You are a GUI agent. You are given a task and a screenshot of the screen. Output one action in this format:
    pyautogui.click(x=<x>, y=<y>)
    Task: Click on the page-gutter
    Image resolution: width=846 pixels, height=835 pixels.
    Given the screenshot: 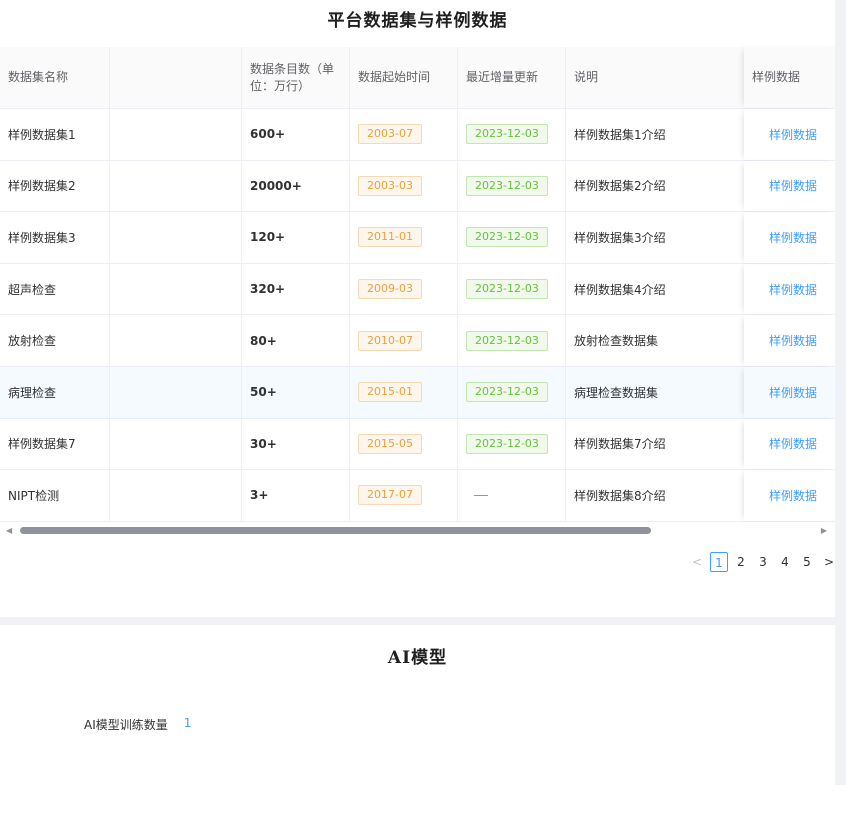 What is the action you would take?
    pyautogui.click(x=840, y=392)
    